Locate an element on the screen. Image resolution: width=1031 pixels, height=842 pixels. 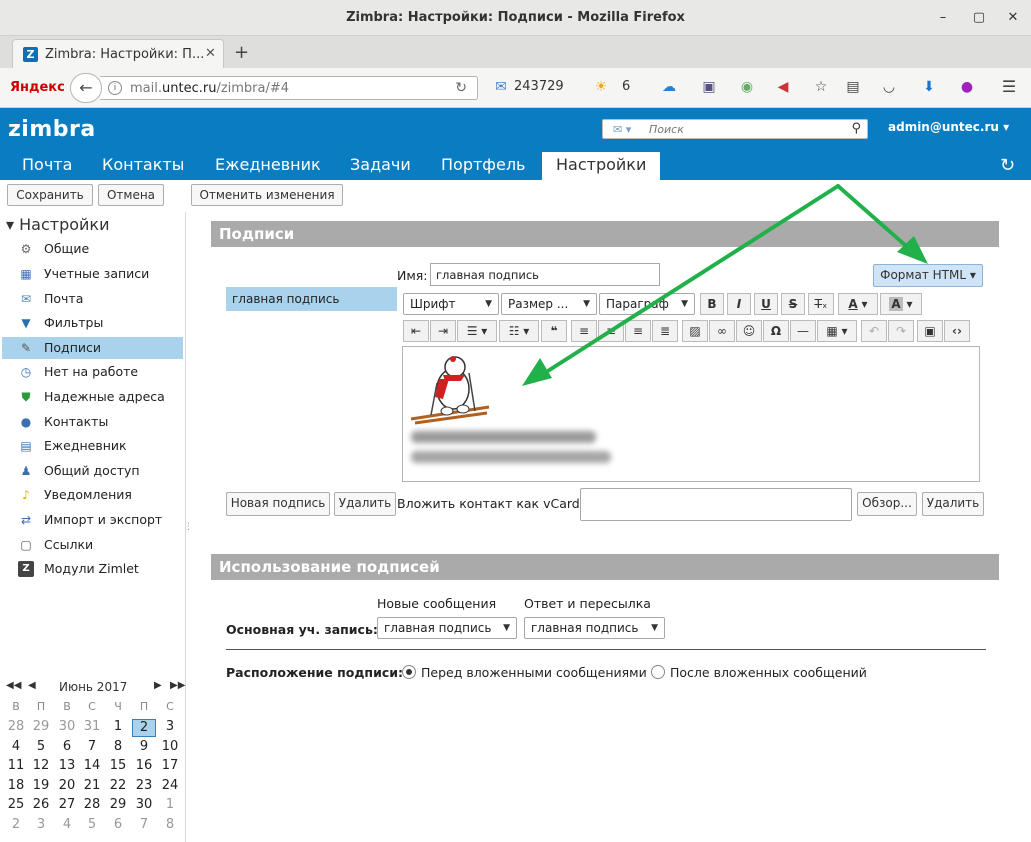
menu-icon: ☰ is located at coordinates (1009, 87).